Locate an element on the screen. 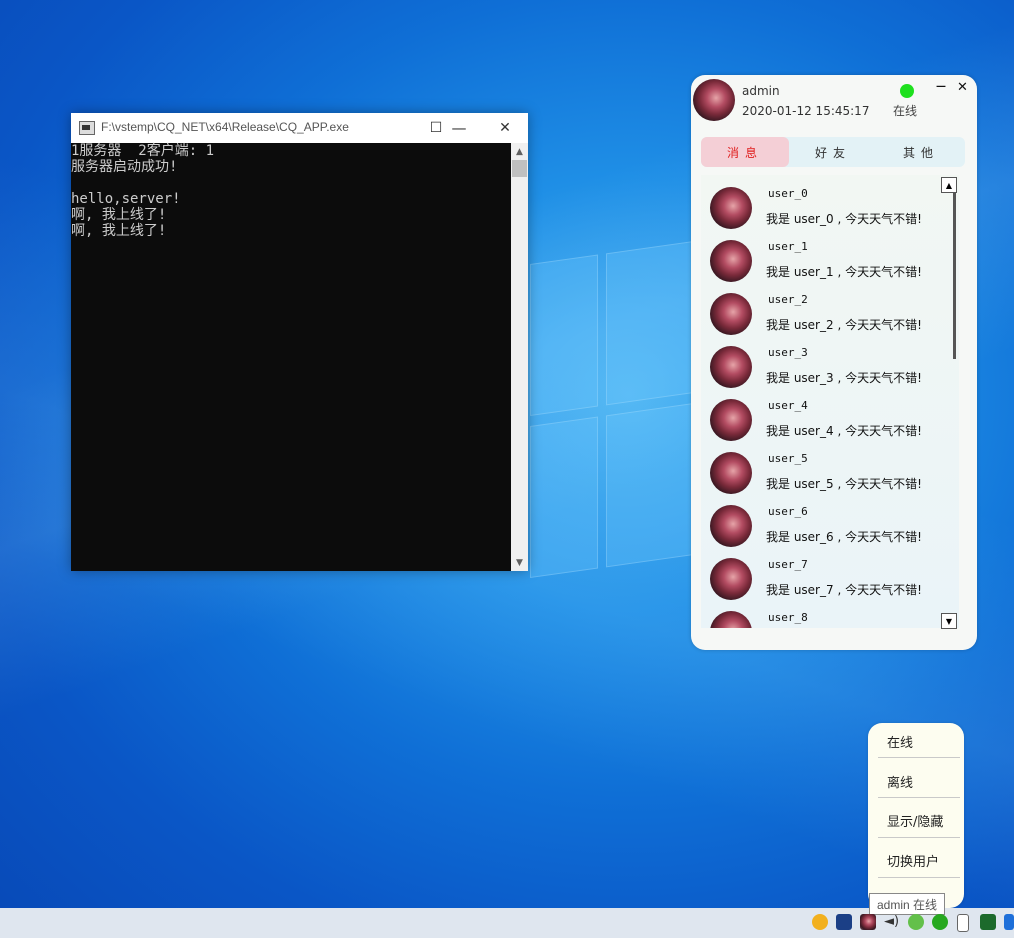  message-preview: 我是 user_3 , 今天天气不错! is located at coordinates (844, 378).